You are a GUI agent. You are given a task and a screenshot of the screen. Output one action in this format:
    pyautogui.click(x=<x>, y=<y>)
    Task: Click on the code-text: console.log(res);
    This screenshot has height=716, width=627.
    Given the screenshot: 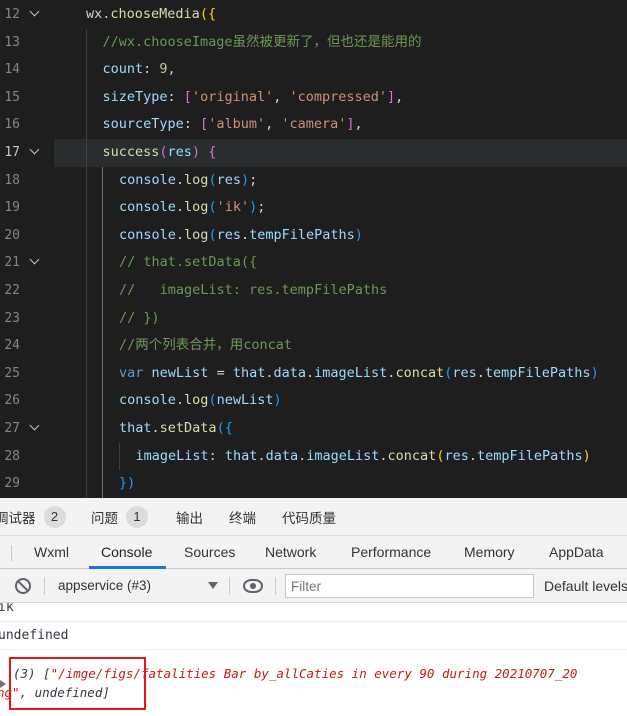 What is the action you would take?
    pyautogui.click(x=188, y=181)
    